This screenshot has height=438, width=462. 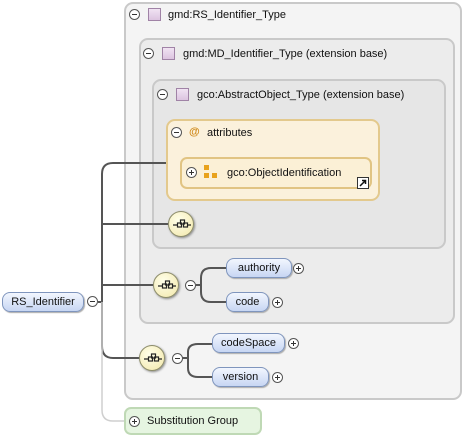 I want to click on codespace-label: codeSpace, so click(x=248, y=343).